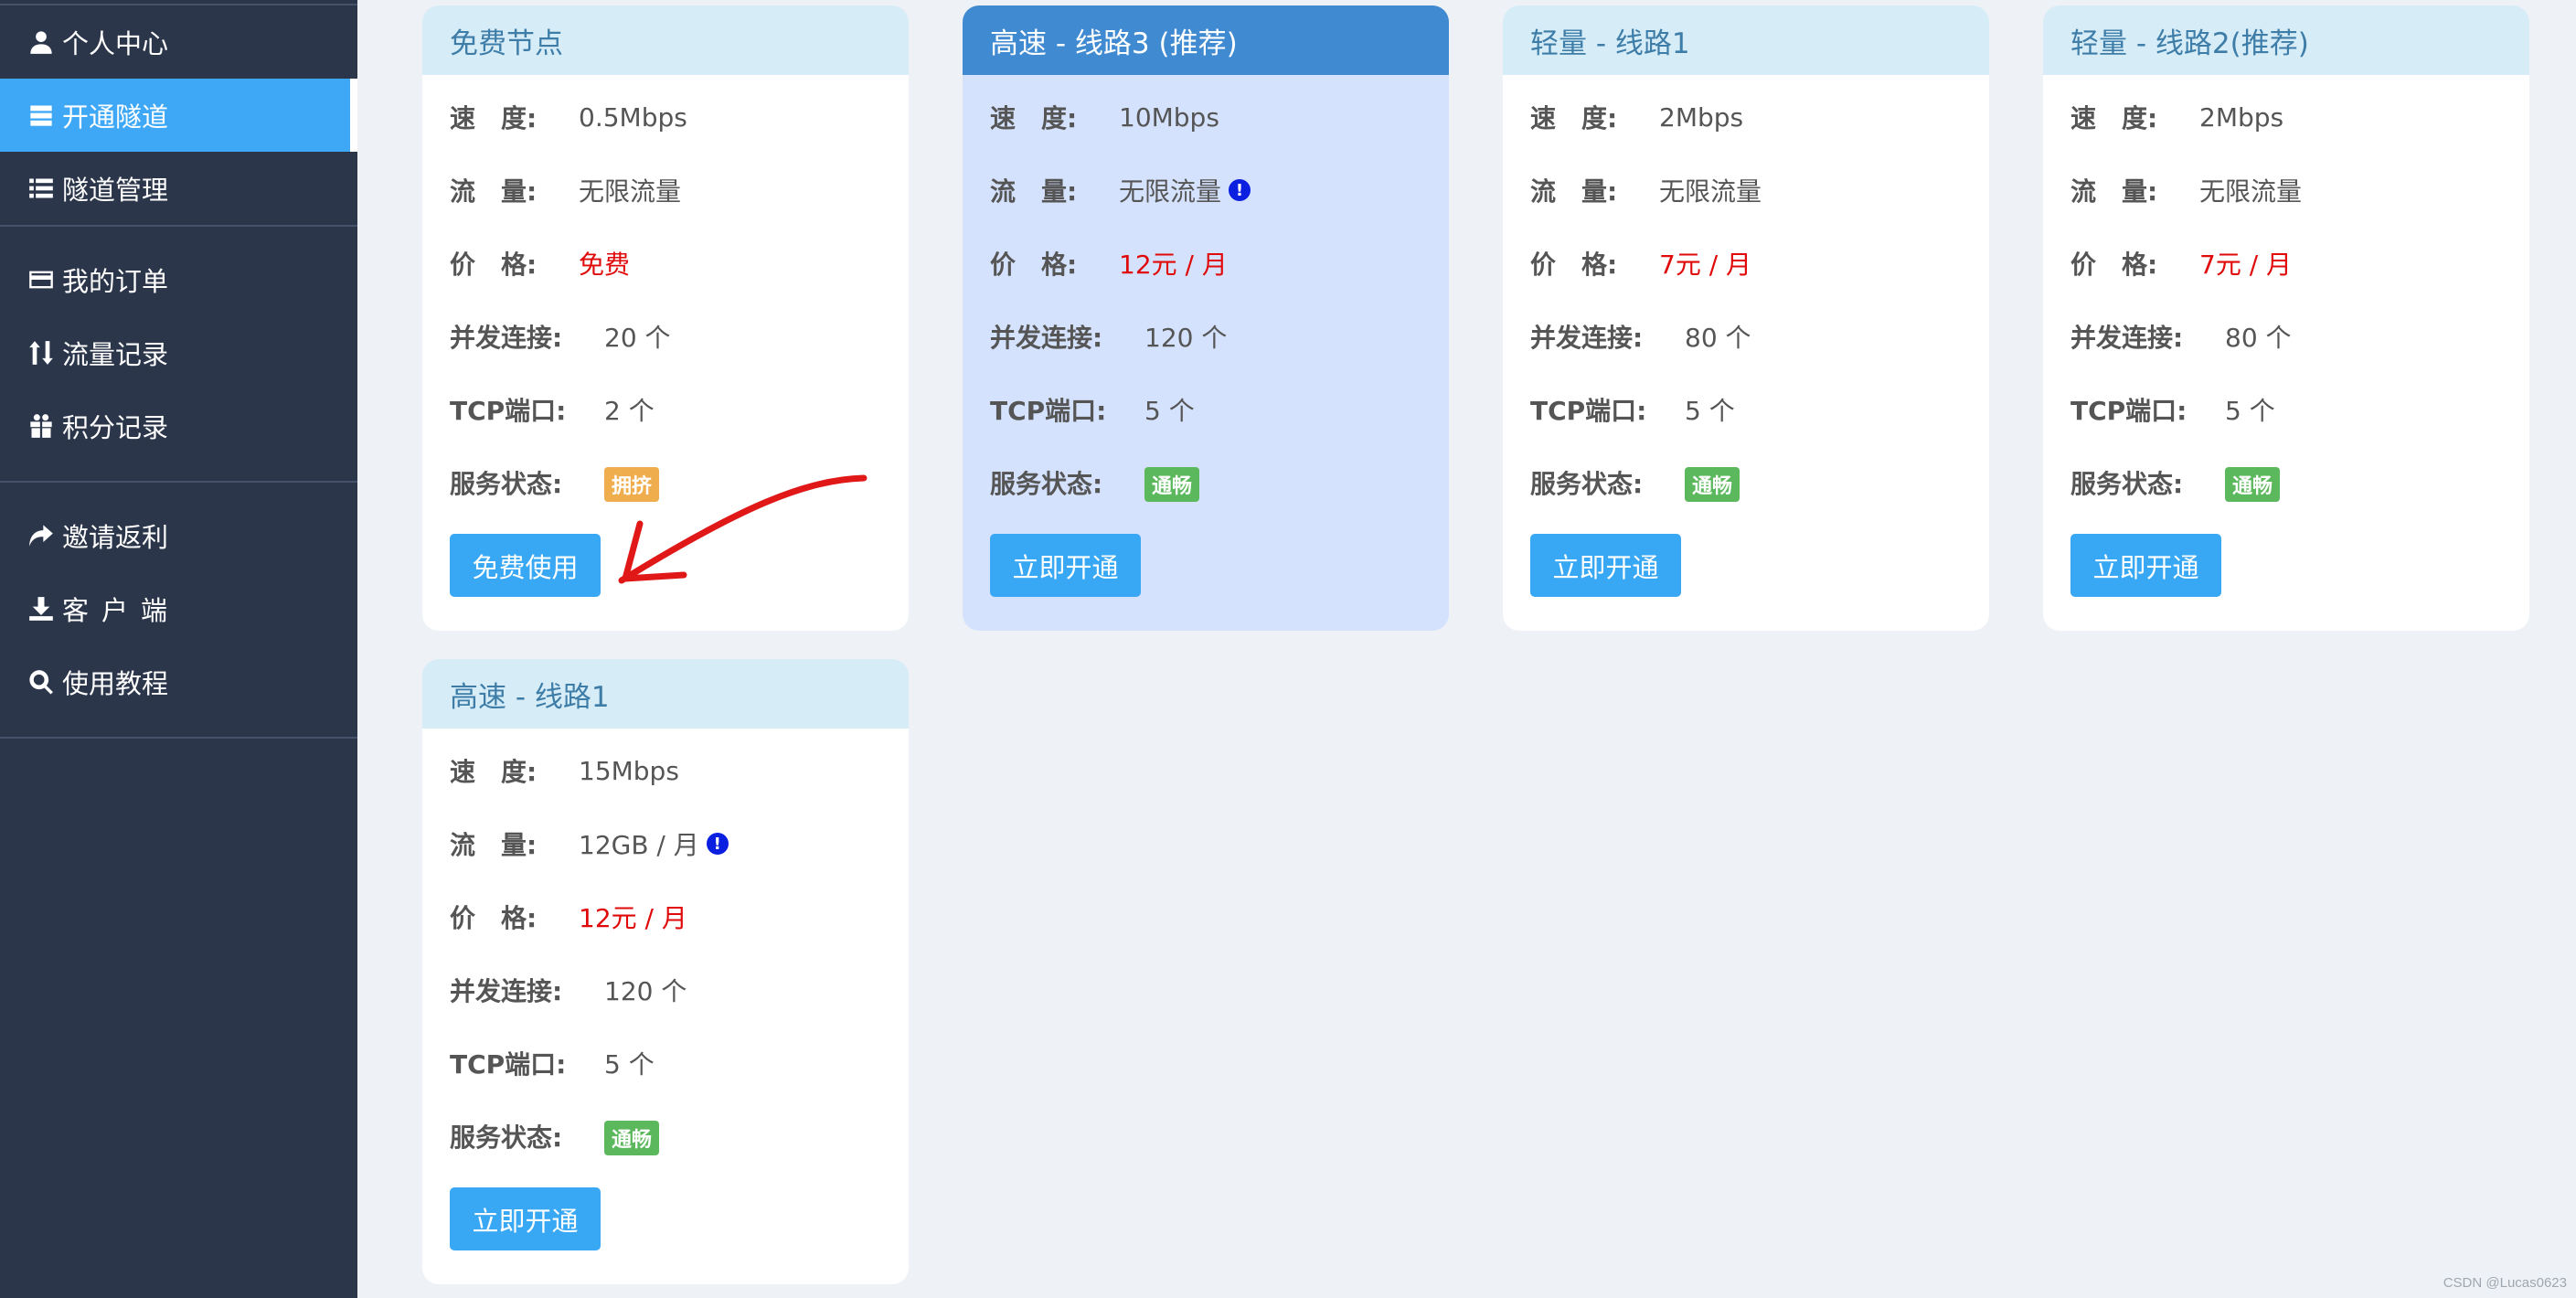 The width and height of the screenshot is (2576, 1298). I want to click on tcp-row: TCP端口: 2 个, so click(666, 409).